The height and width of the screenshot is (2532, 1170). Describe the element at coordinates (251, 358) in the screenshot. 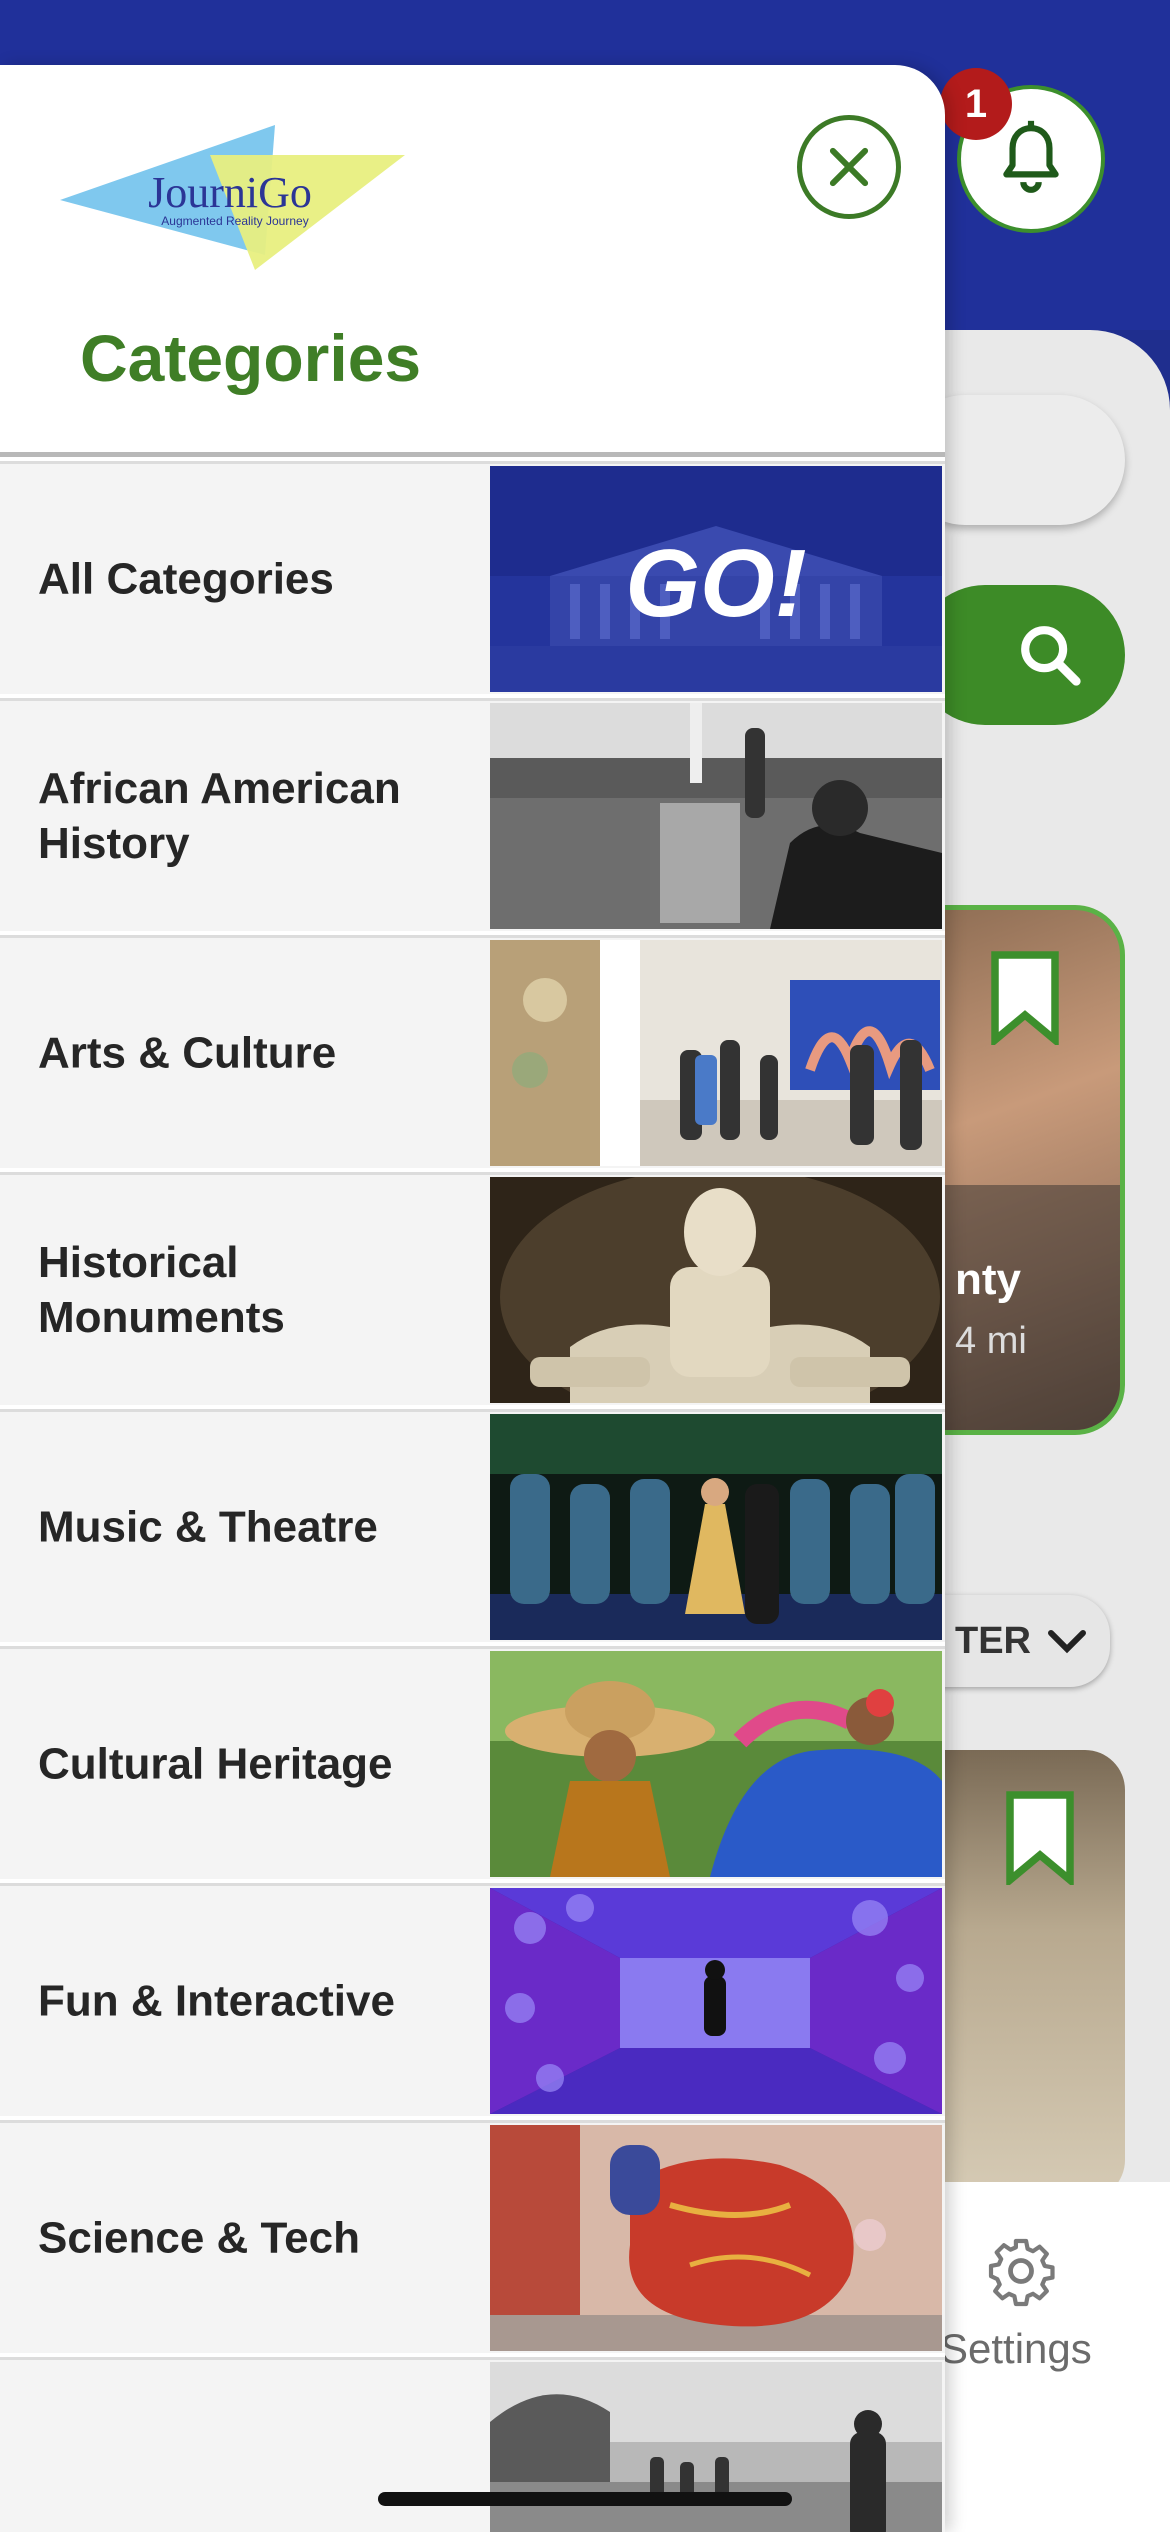

I see `drawer-title: Categories` at that location.